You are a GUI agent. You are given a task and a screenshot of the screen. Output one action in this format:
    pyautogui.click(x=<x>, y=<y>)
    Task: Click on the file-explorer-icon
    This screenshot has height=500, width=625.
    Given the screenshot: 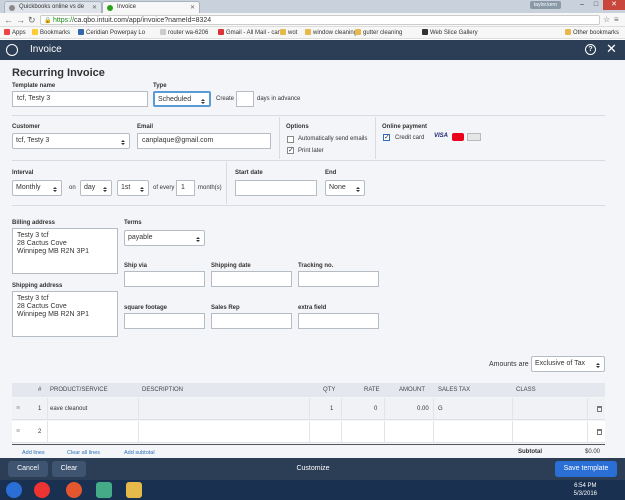 What is the action you would take?
    pyautogui.click(x=134, y=490)
    